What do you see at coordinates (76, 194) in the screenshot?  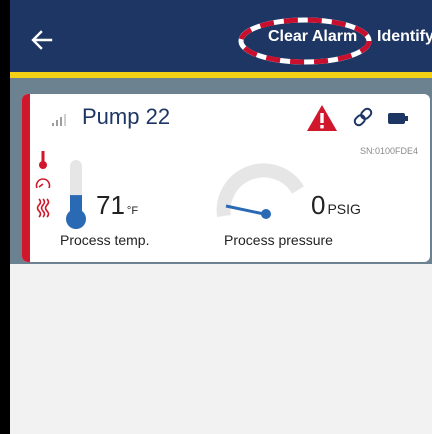 I see `thermometer-gauge` at bounding box center [76, 194].